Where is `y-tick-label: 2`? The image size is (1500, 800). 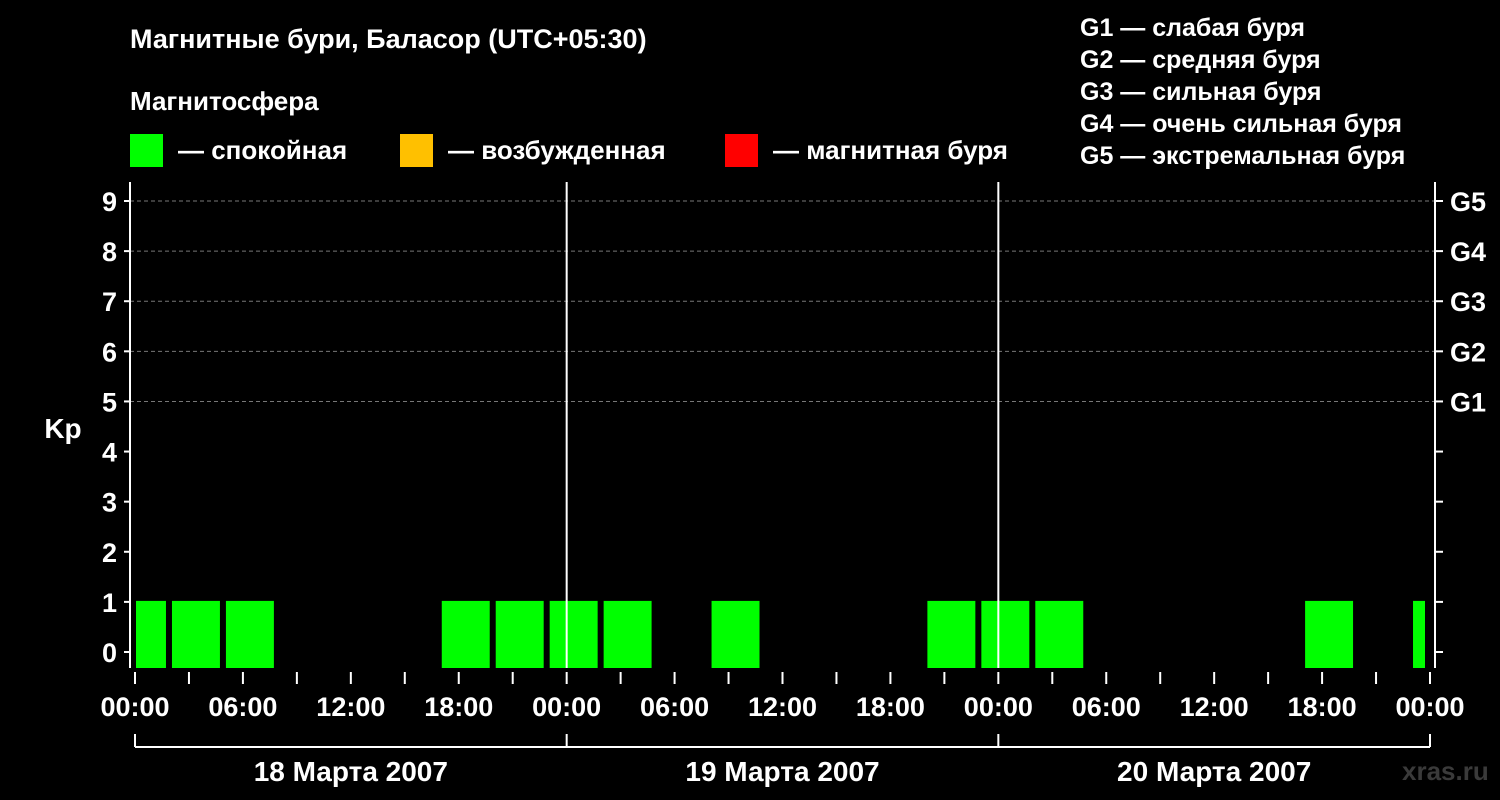 y-tick-label: 2 is located at coordinates (109, 553).